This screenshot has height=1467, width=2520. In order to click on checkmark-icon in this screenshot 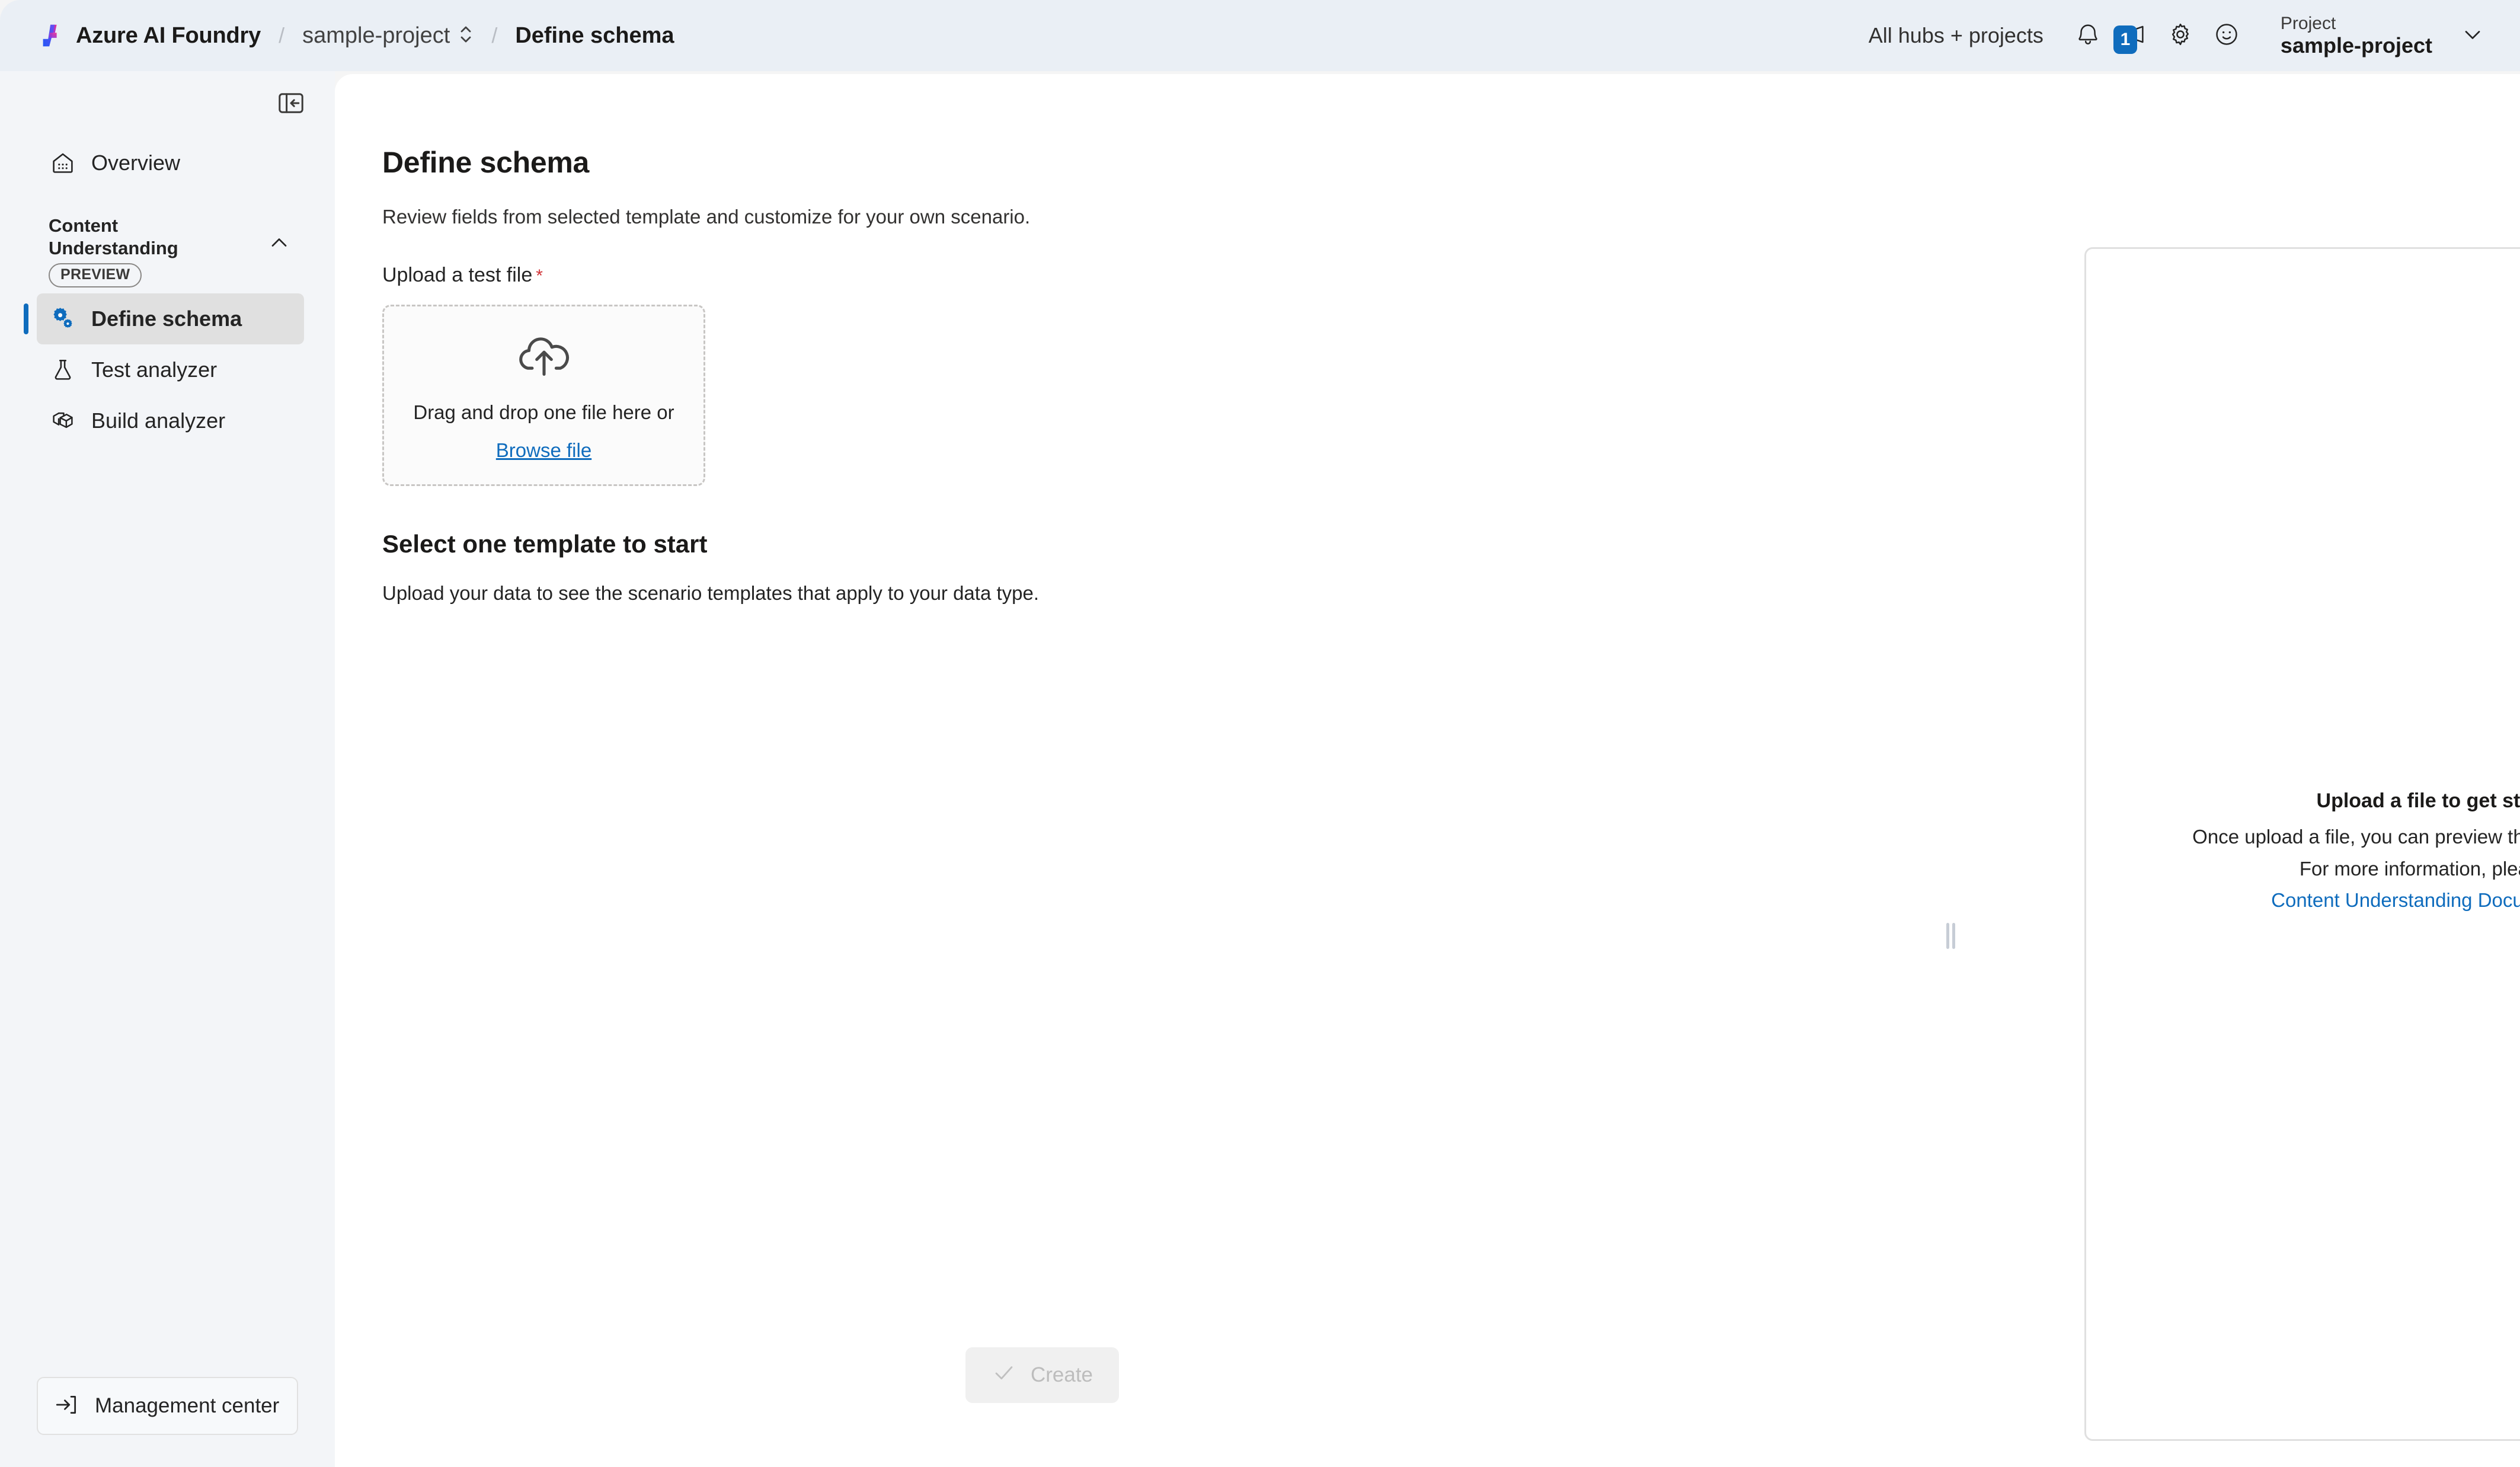, I will do `click(1004, 1375)`.